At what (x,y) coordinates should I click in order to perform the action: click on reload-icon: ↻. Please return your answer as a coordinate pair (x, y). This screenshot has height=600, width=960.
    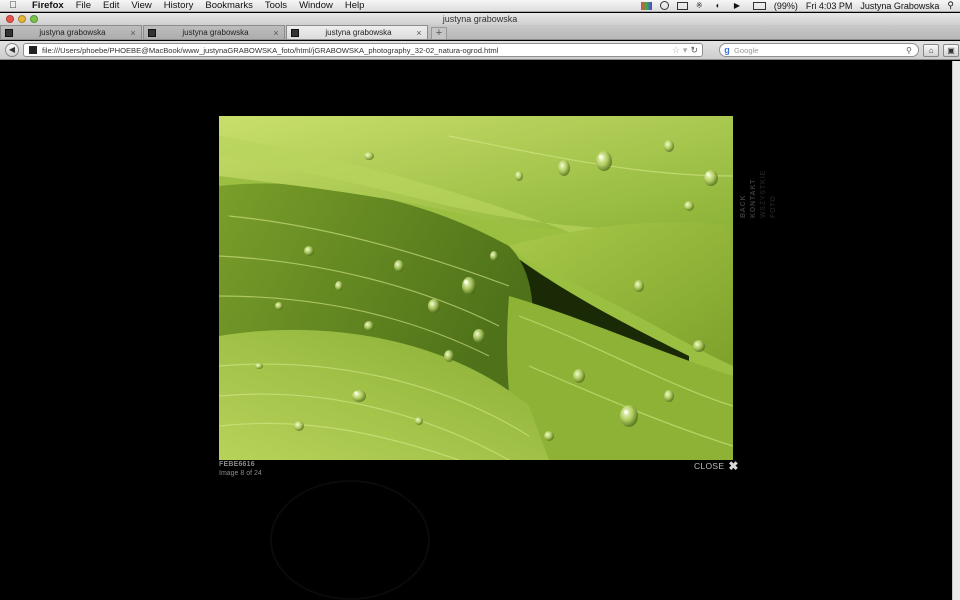
    Looking at the image, I should click on (694, 50).